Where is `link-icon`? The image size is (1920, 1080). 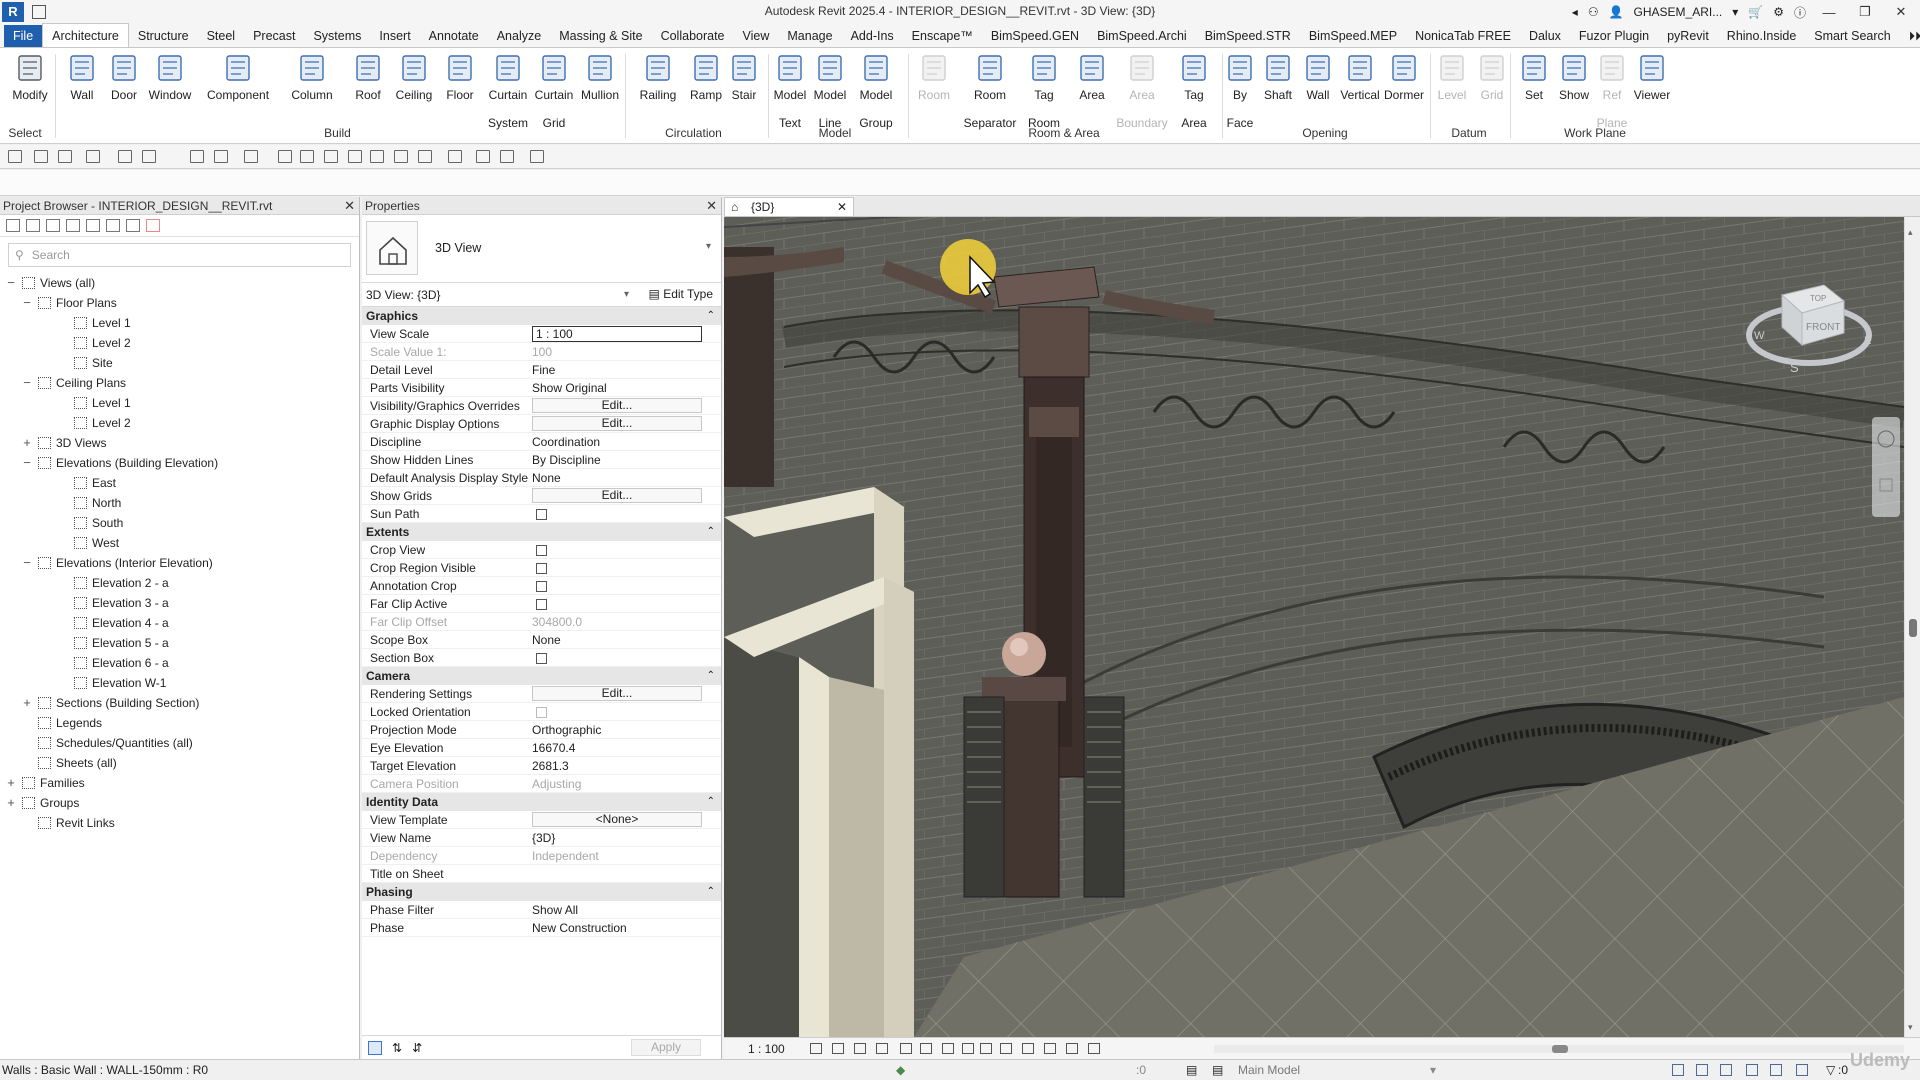
link-icon is located at coordinates (153, 225).